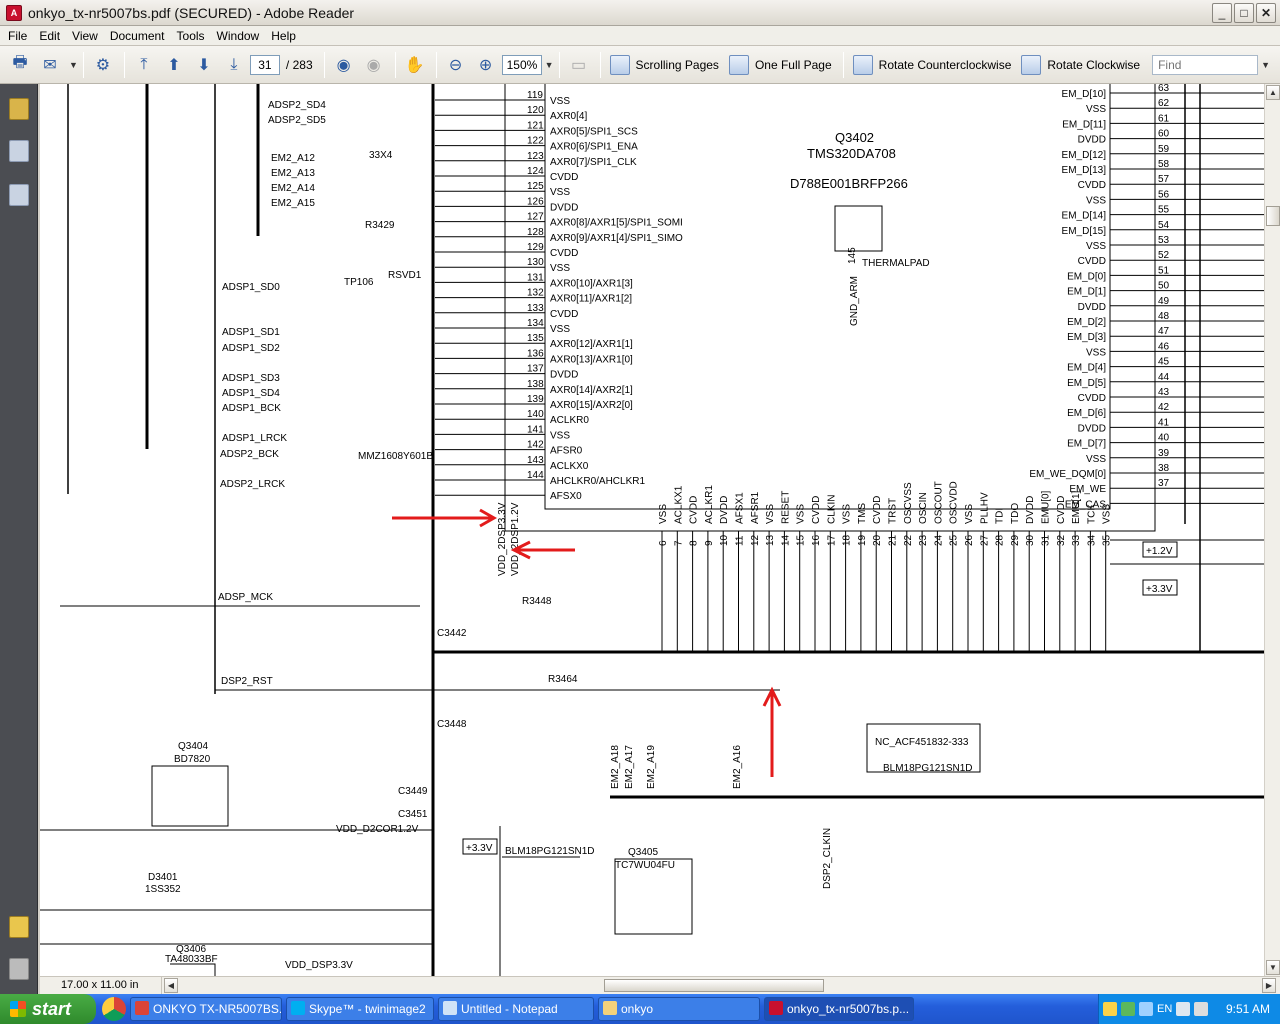 This screenshot has width=1280, height=1024. What do you see at coordinates (1269, 985) in the screenshot?
I see `scroll-right-icon: ▶` at bounding box center [1269, 985].